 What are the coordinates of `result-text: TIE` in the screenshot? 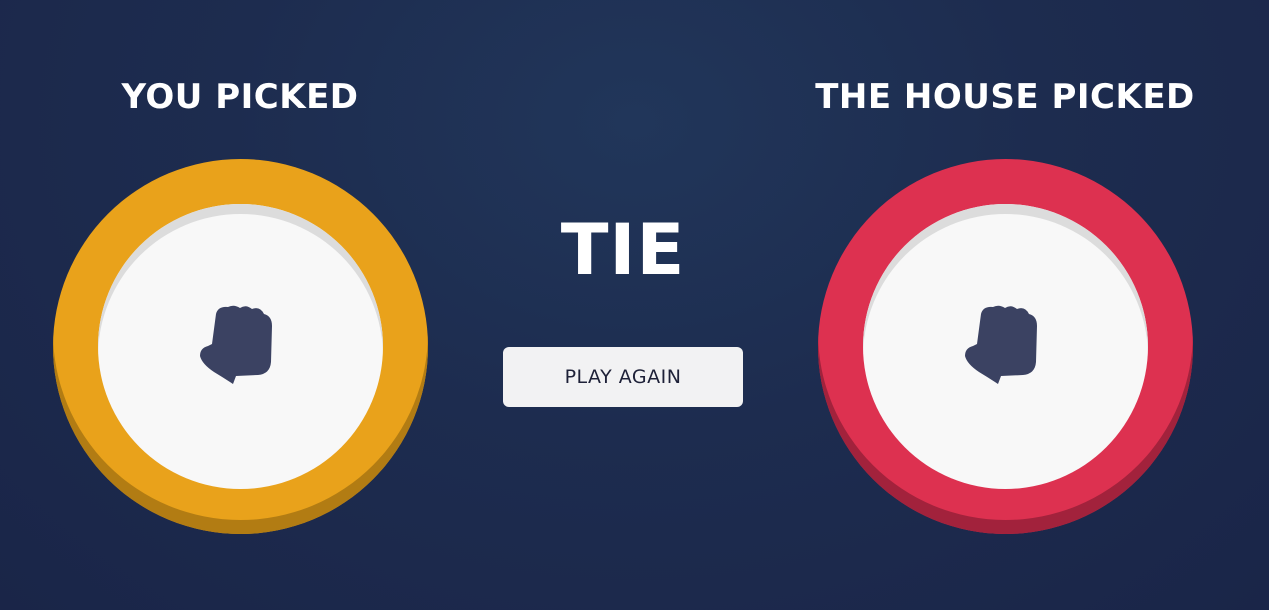 It's located at (623, 250).